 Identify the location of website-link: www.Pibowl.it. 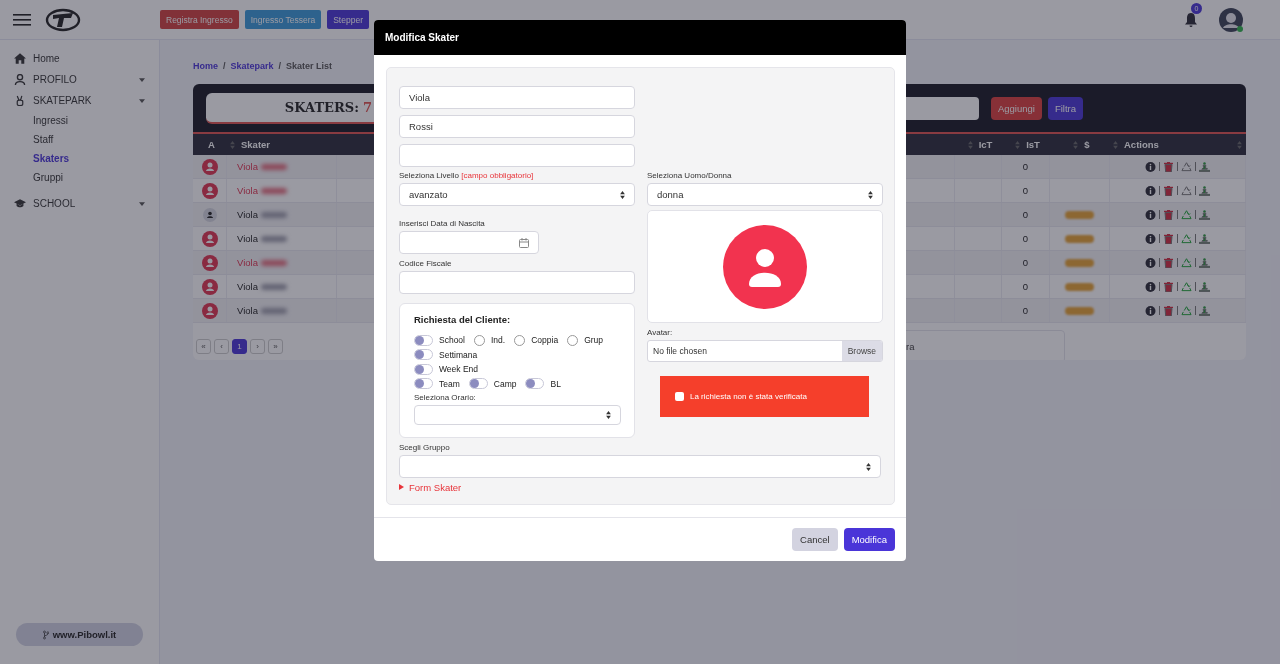
(79, 634).